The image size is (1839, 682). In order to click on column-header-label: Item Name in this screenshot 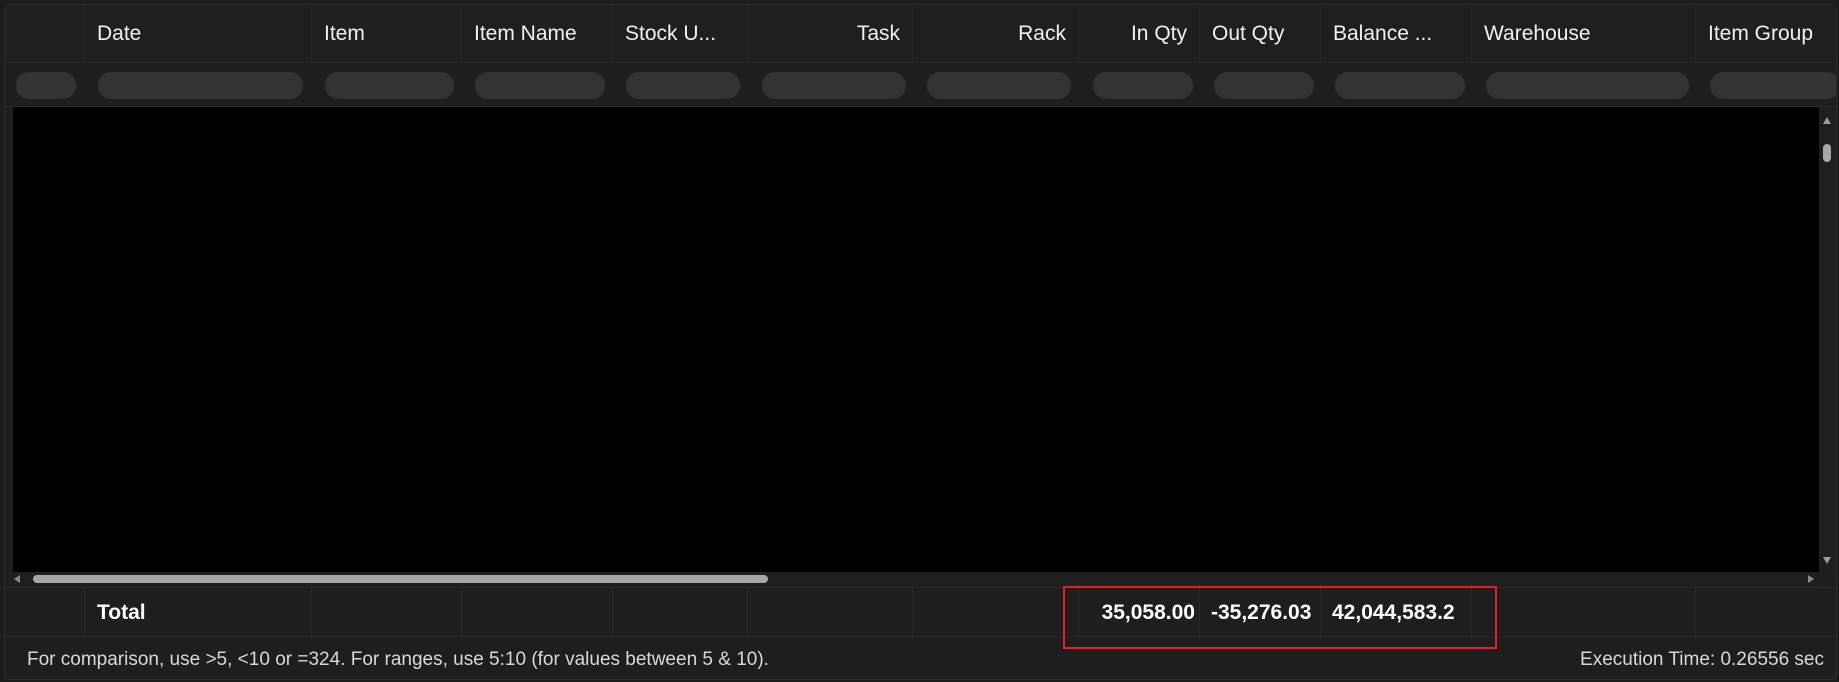, I will do `click(525, 33)`.